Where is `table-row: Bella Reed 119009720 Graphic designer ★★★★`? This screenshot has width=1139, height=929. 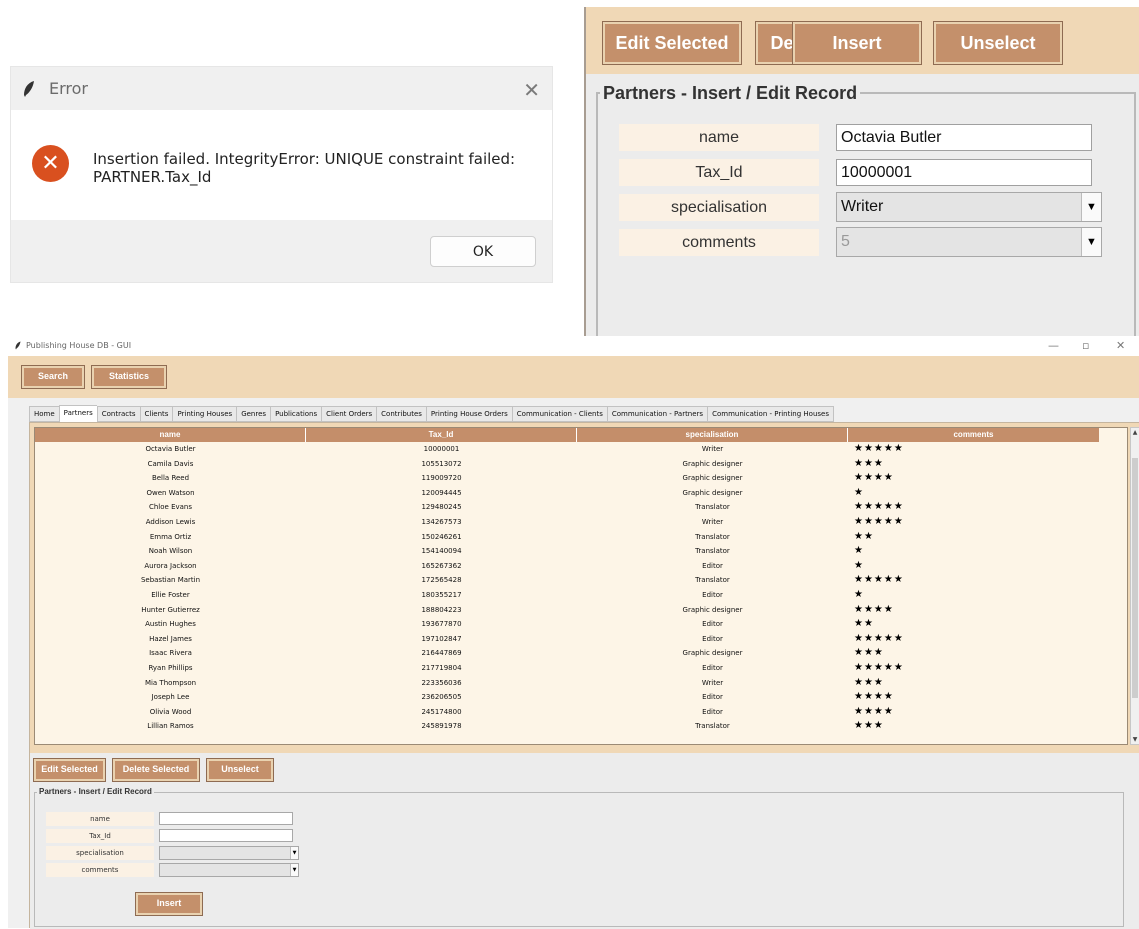 table-row: Bella Reed 119009720 Graphic designer ★★★★ is located at coordinates (581, 478).